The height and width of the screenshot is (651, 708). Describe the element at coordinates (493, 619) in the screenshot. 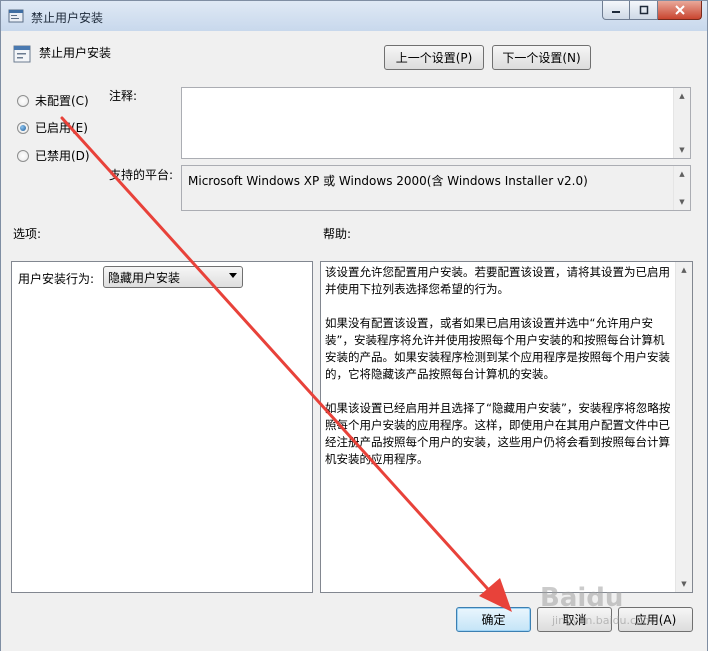

I see `ok-button: 确定` at that location.